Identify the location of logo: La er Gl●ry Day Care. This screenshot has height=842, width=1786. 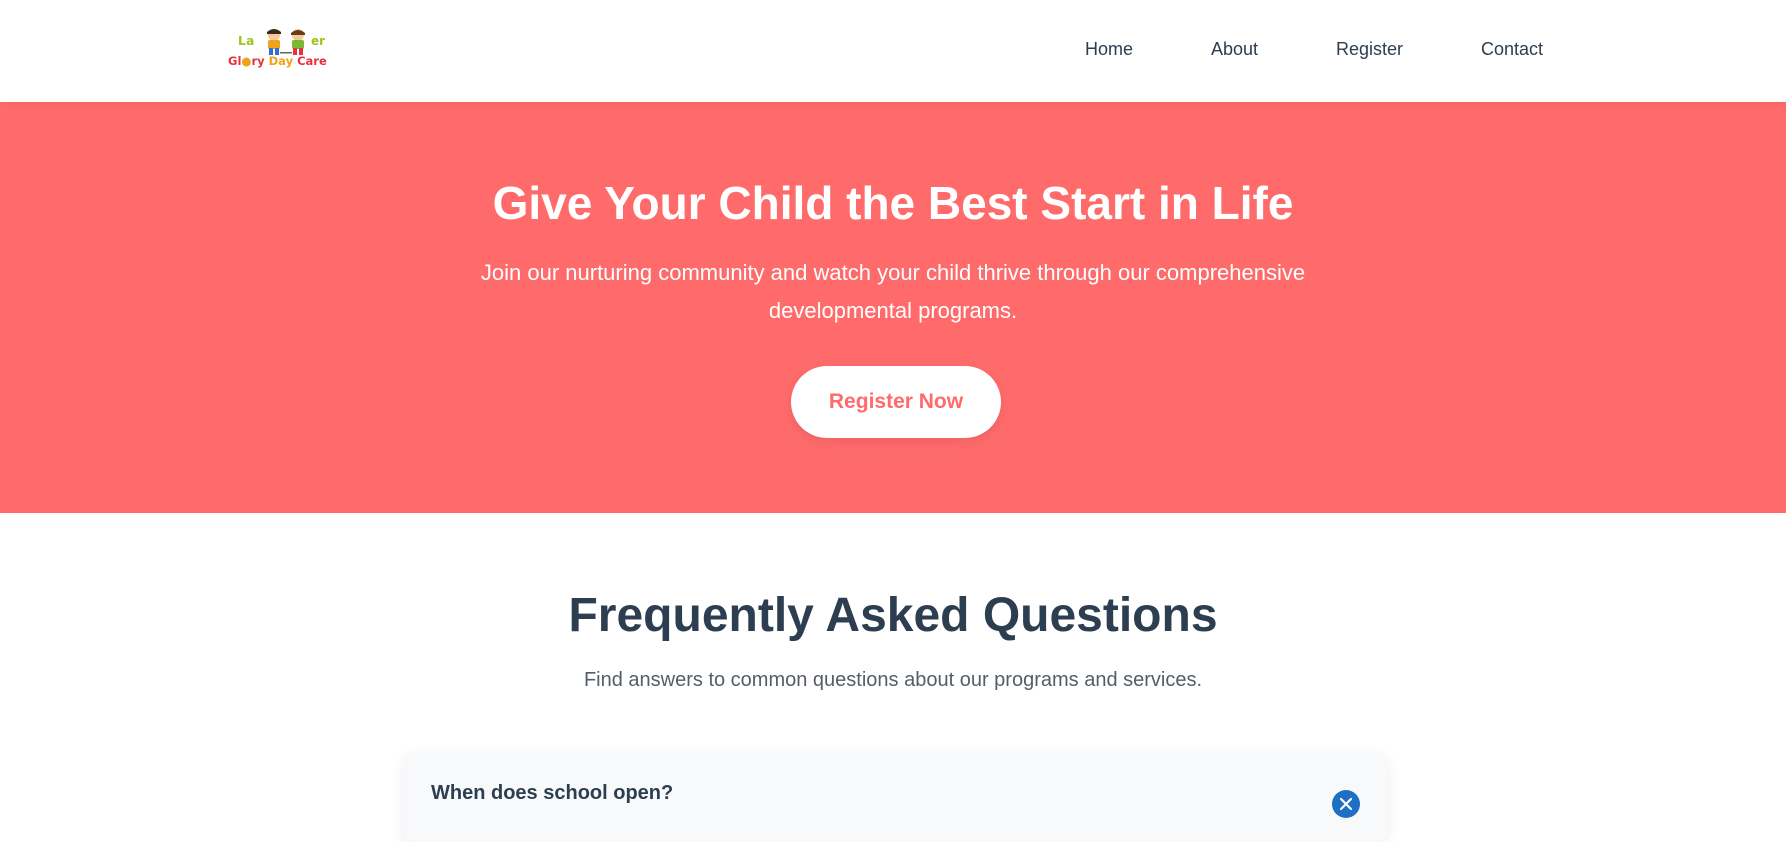
(286, 49).